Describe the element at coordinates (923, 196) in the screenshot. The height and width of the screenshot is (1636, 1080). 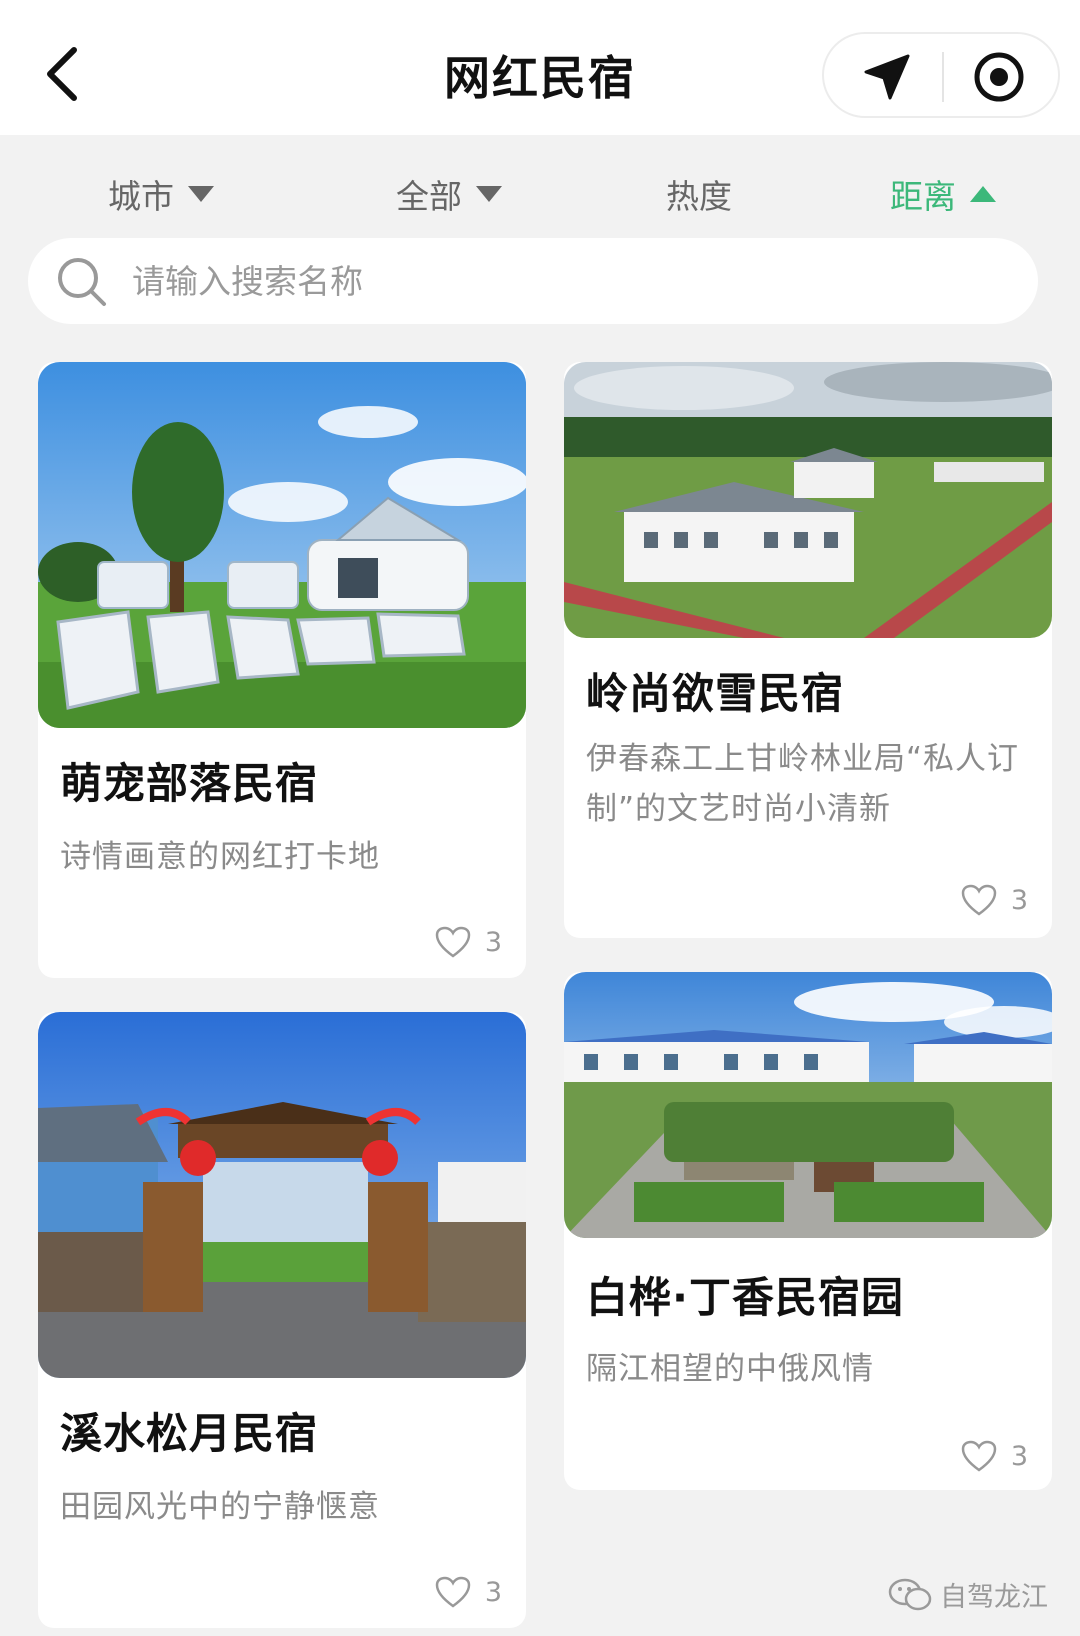
I see `filter-label: 距离` at that location.